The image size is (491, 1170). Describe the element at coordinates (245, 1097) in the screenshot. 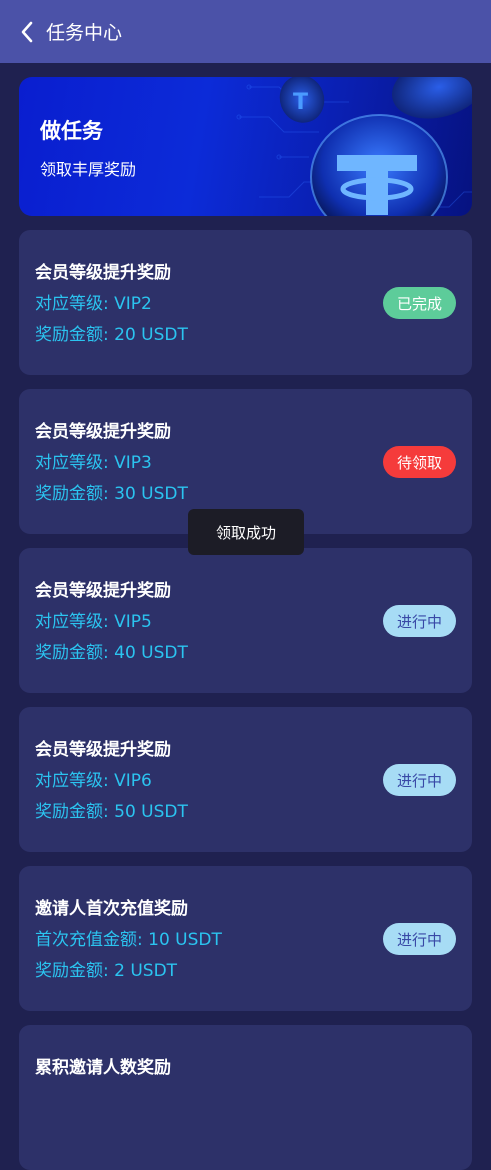

I see `task-card: 累积邀请人数奖励` at that location.